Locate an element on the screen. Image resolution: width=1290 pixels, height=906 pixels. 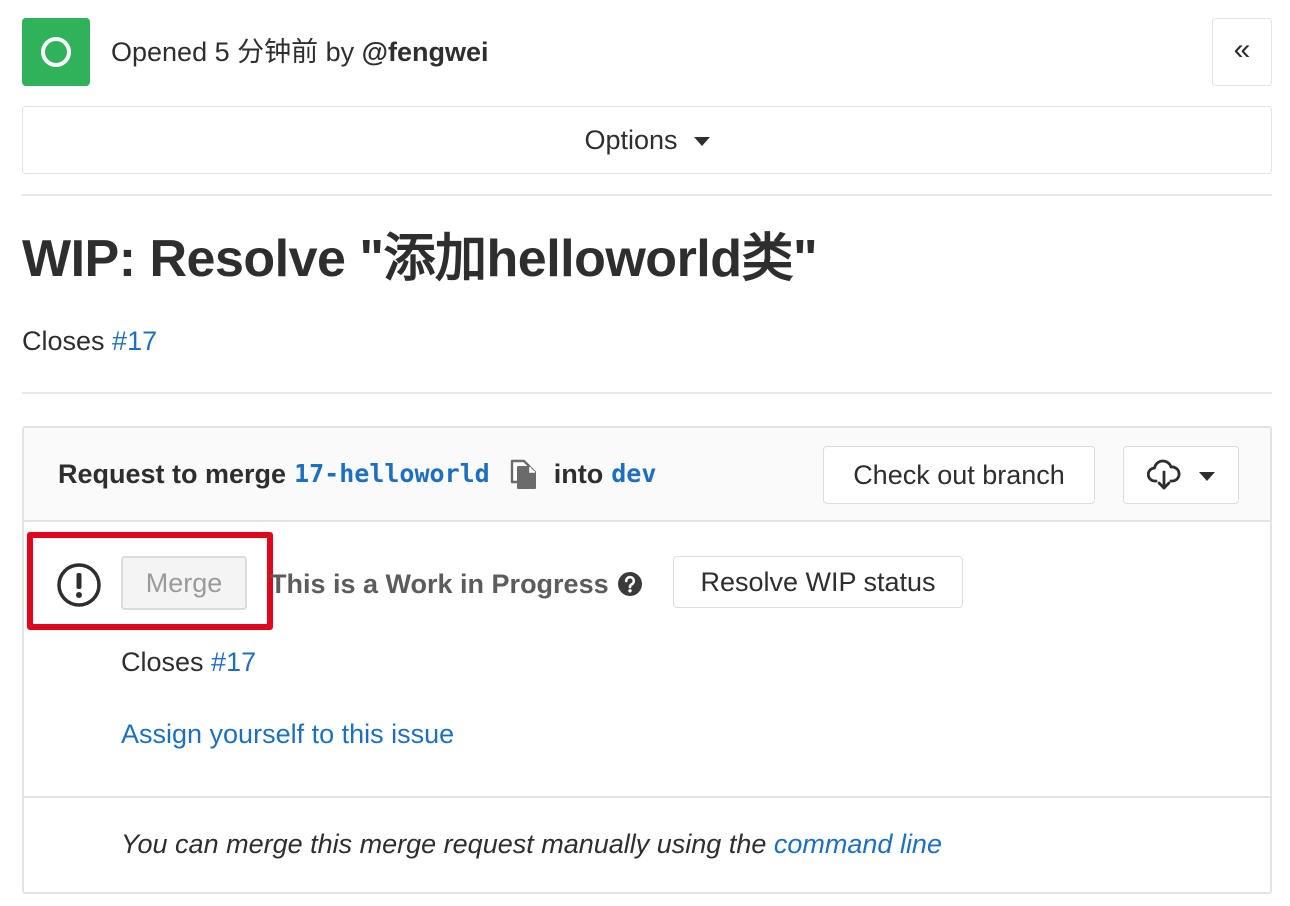
wip-status-text: This is a Work in Progress is located at coordinates (456, 584).